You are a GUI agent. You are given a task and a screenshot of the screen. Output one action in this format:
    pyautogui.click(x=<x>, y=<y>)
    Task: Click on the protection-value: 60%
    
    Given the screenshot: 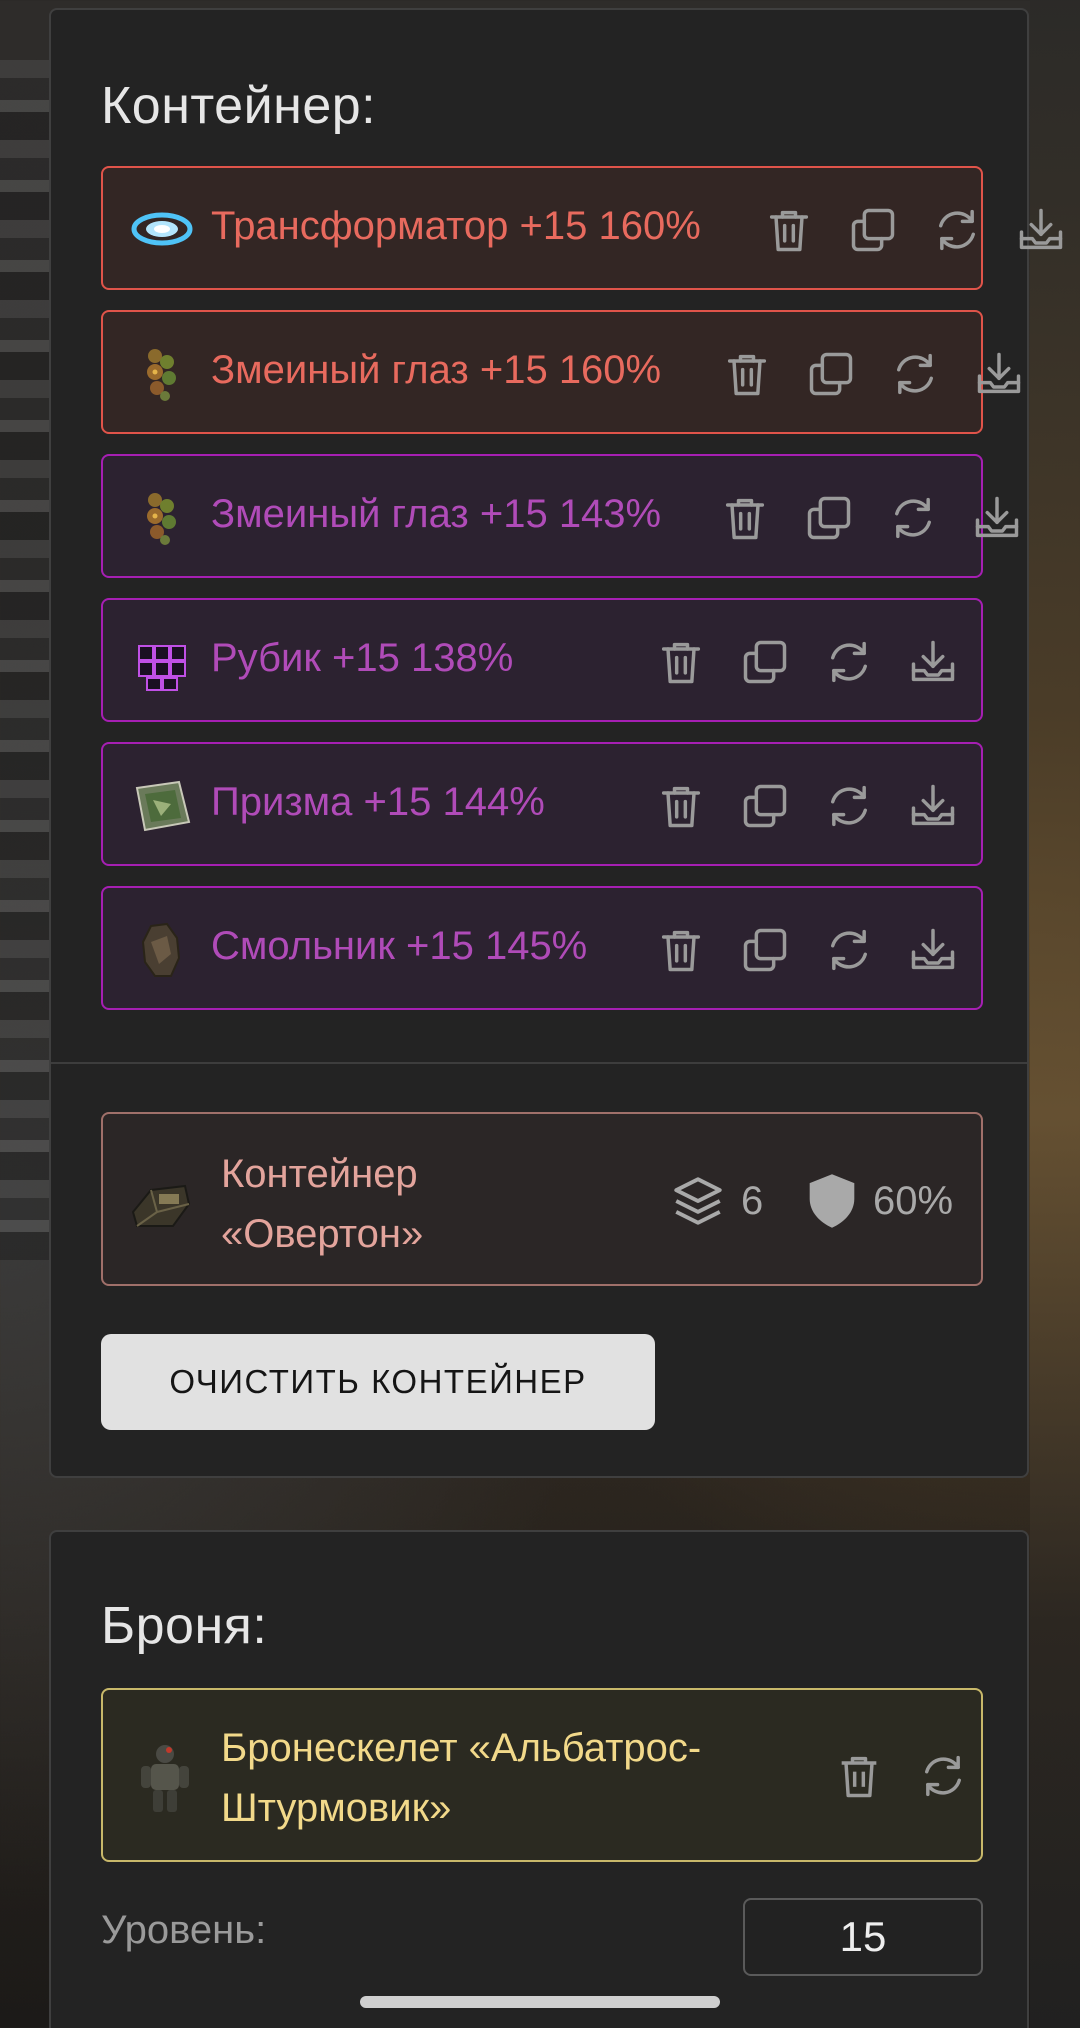 What is the action you would take?
    pyautogui.click(x=913, y=1200)
    